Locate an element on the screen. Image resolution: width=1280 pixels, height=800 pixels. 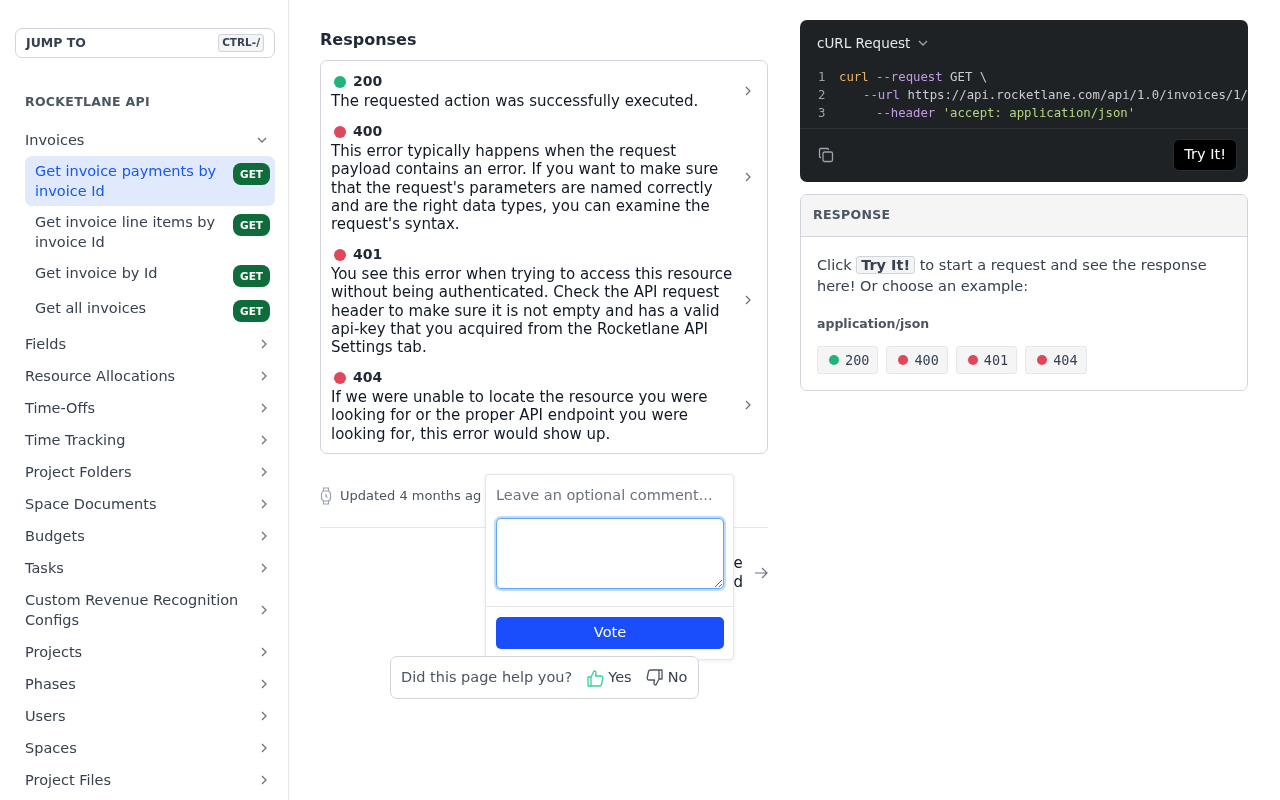
sidebar-group: Resource Allocations is located at coordinates (145, 375).